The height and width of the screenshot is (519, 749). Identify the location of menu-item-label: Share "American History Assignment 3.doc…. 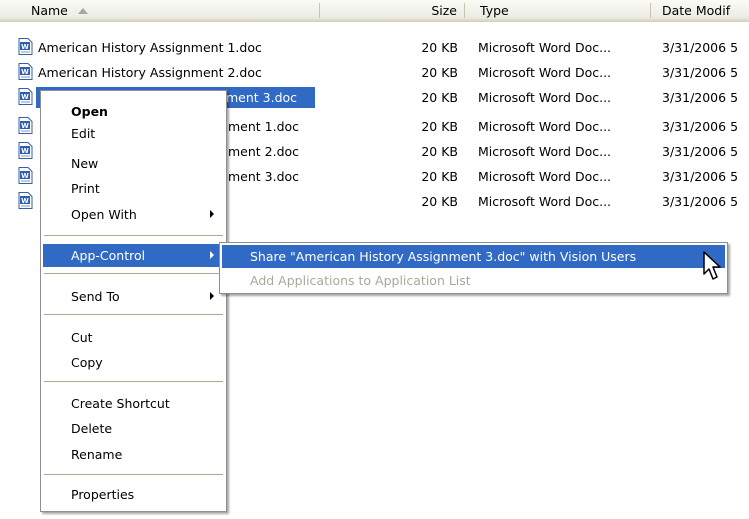
(443, 256).